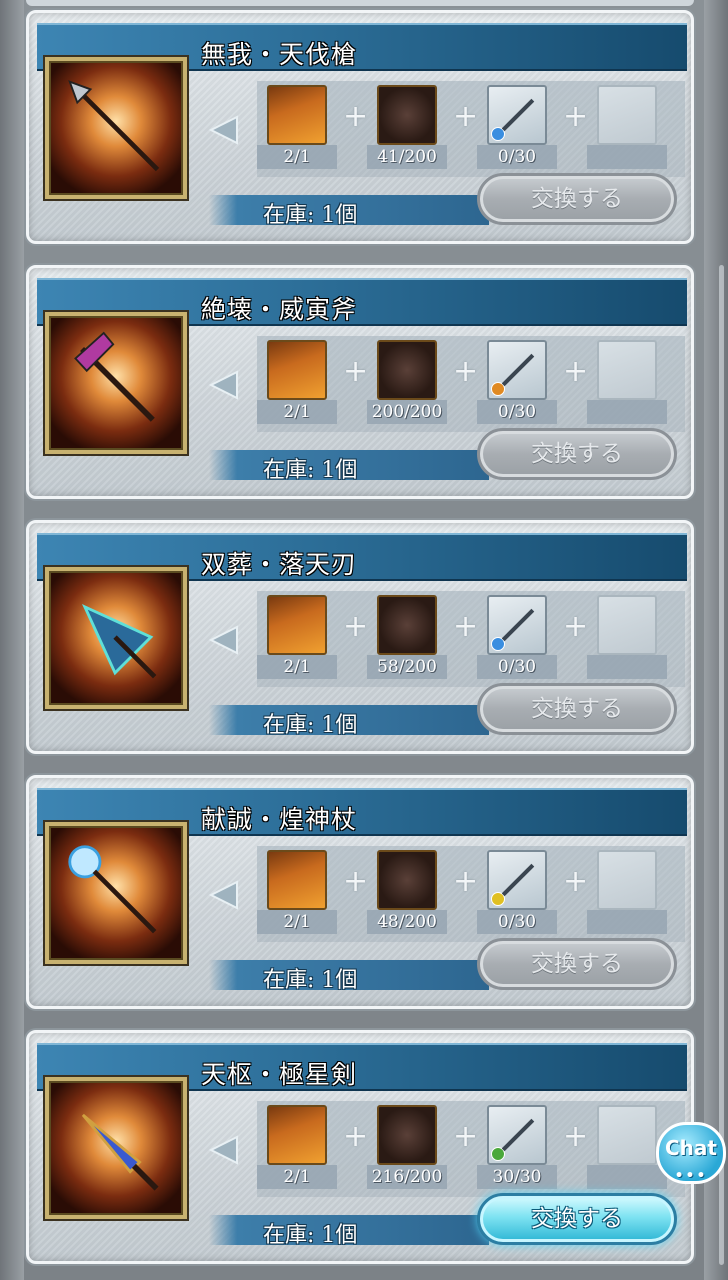 The image size is (728, 1280). I want to click on material-ore-slot: 58/200, so click(407, 637).